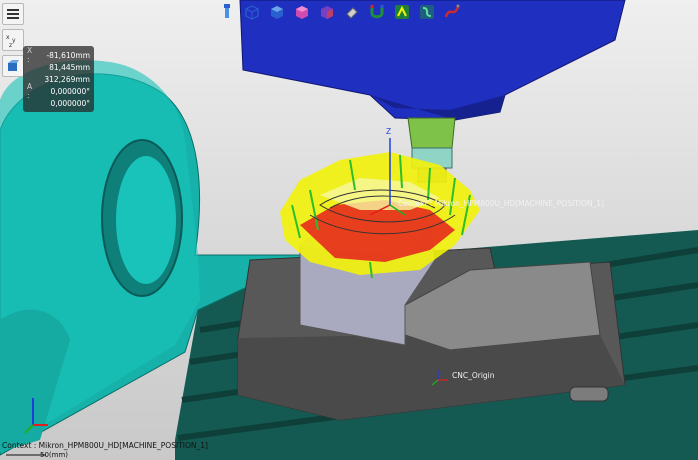 This screenshot has height=460, width=698. I want to click on axis-icon: xyz, so click(13, 40).